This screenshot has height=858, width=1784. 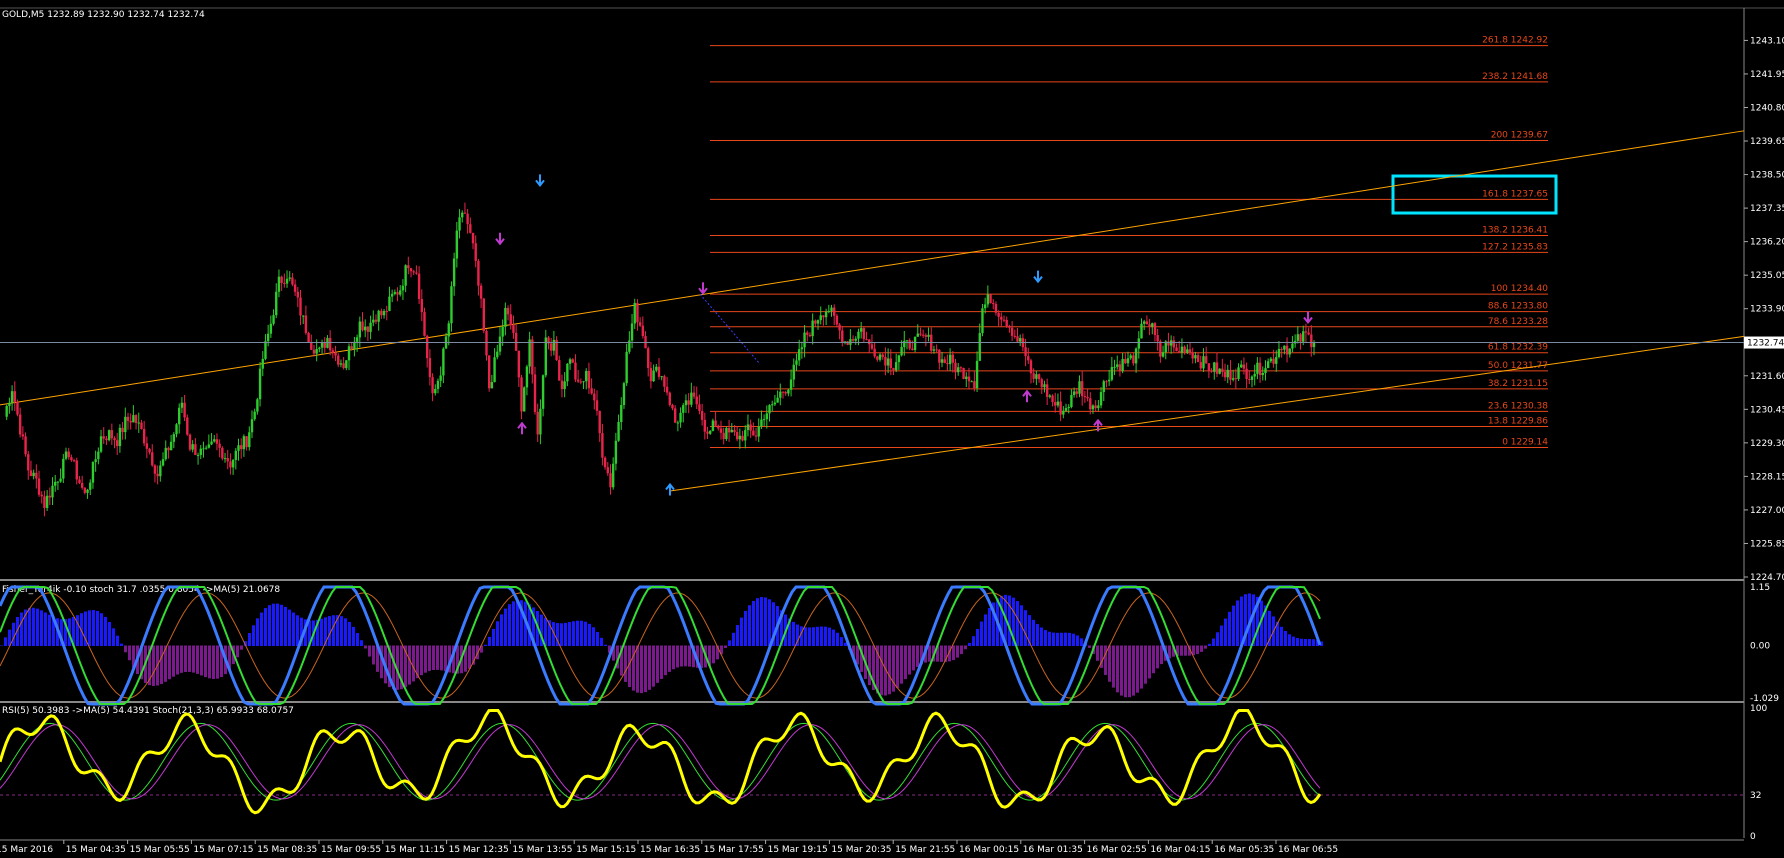 I want to click on price-tick-label: 1239.65, so click(x=1767, y=142).